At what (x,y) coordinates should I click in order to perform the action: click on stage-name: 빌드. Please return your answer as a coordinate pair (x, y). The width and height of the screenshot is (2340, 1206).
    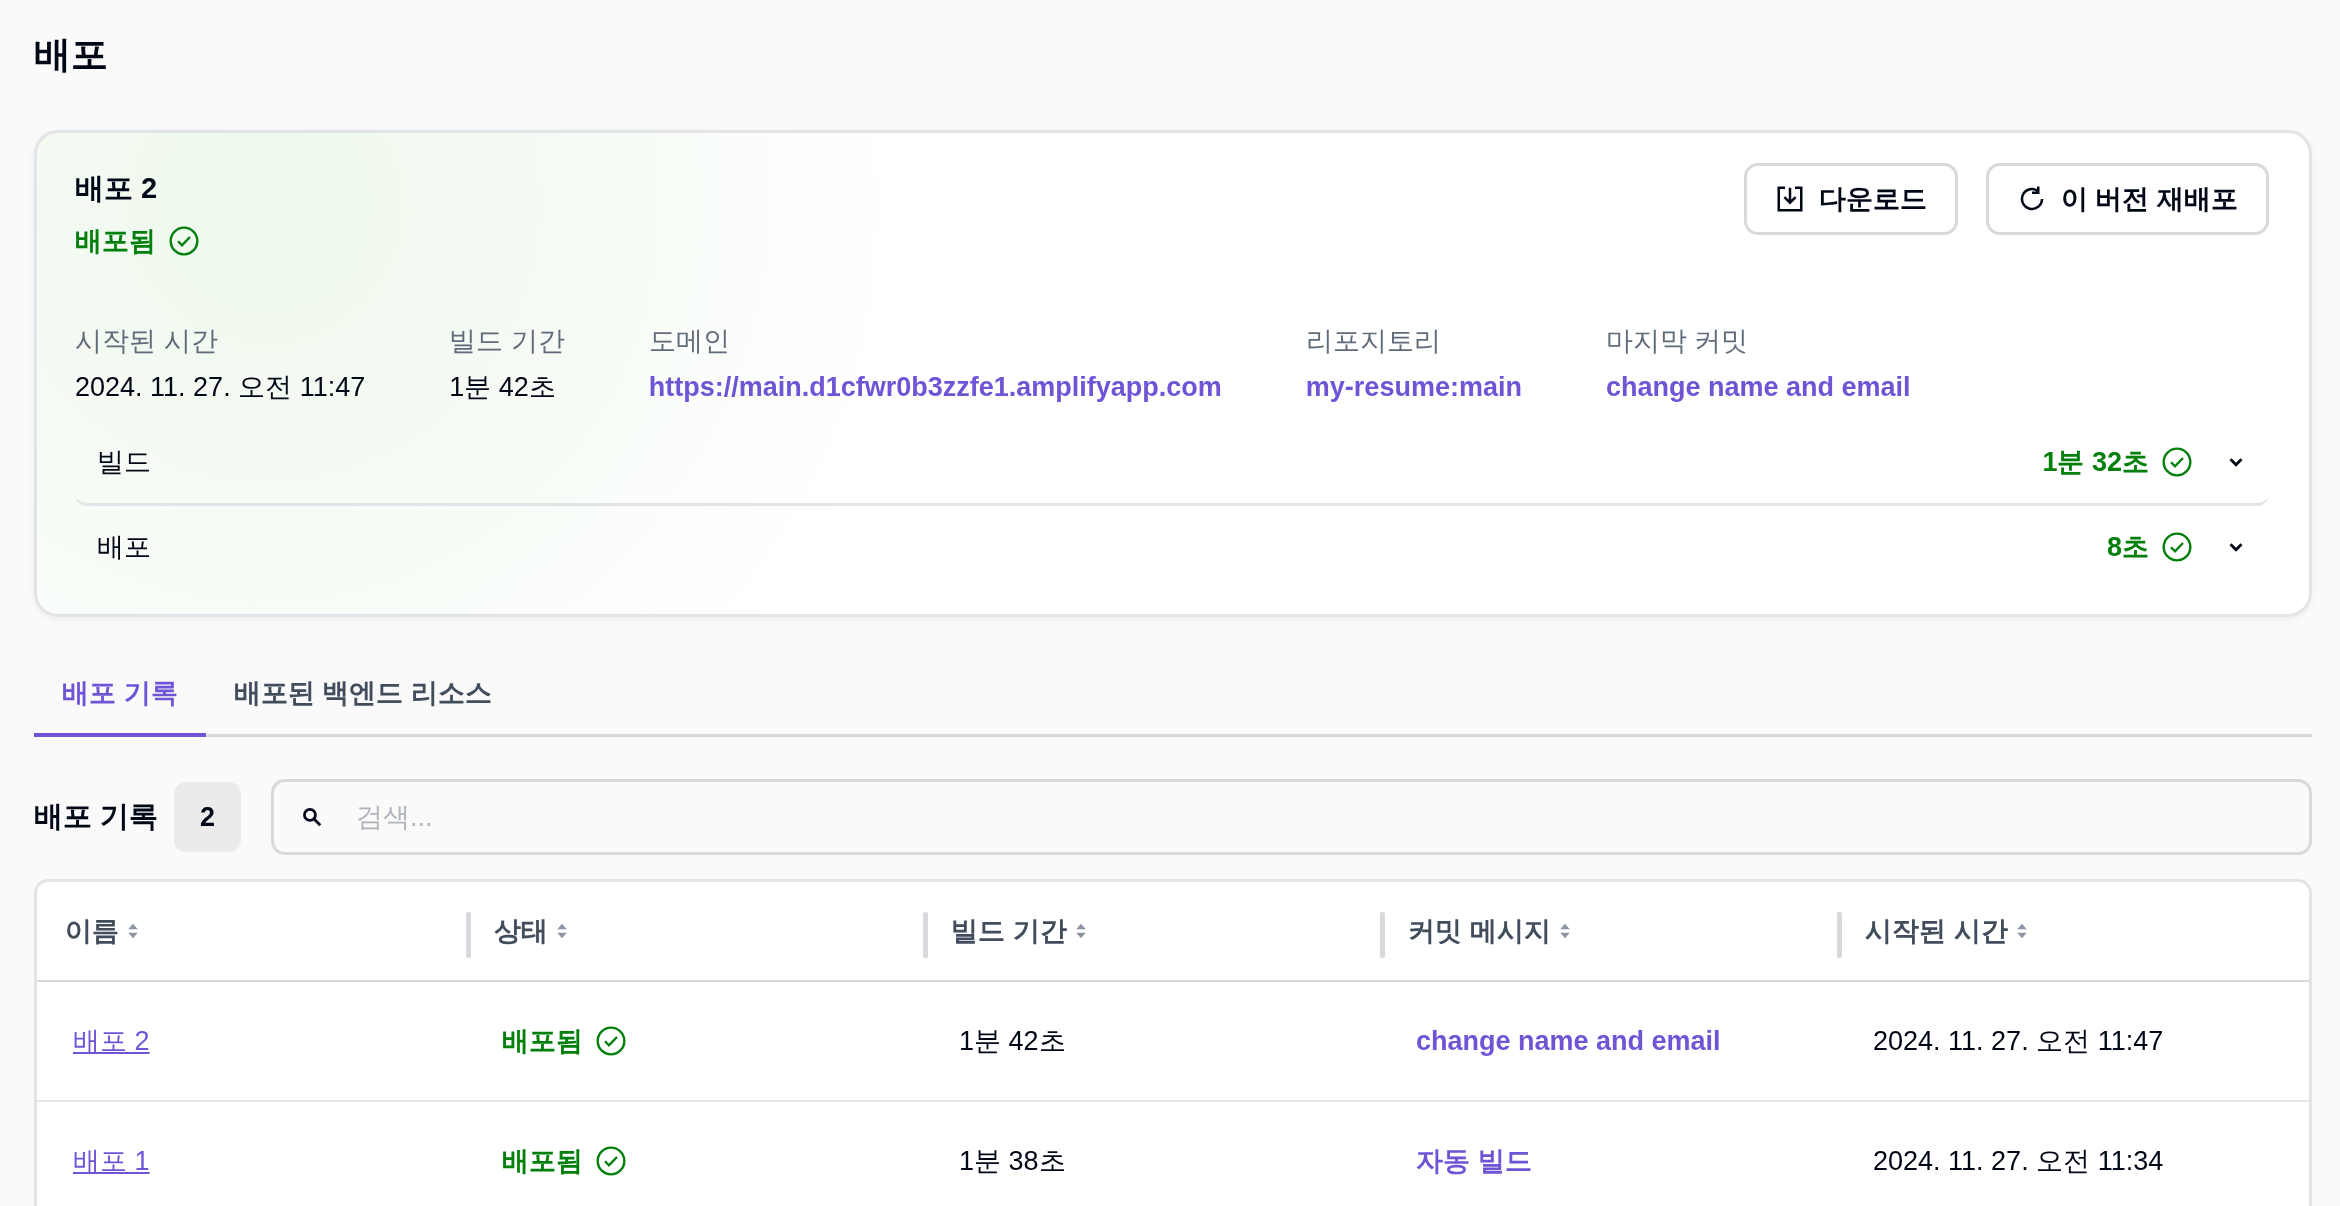
    Looking at the image, I should click on (124, 462).